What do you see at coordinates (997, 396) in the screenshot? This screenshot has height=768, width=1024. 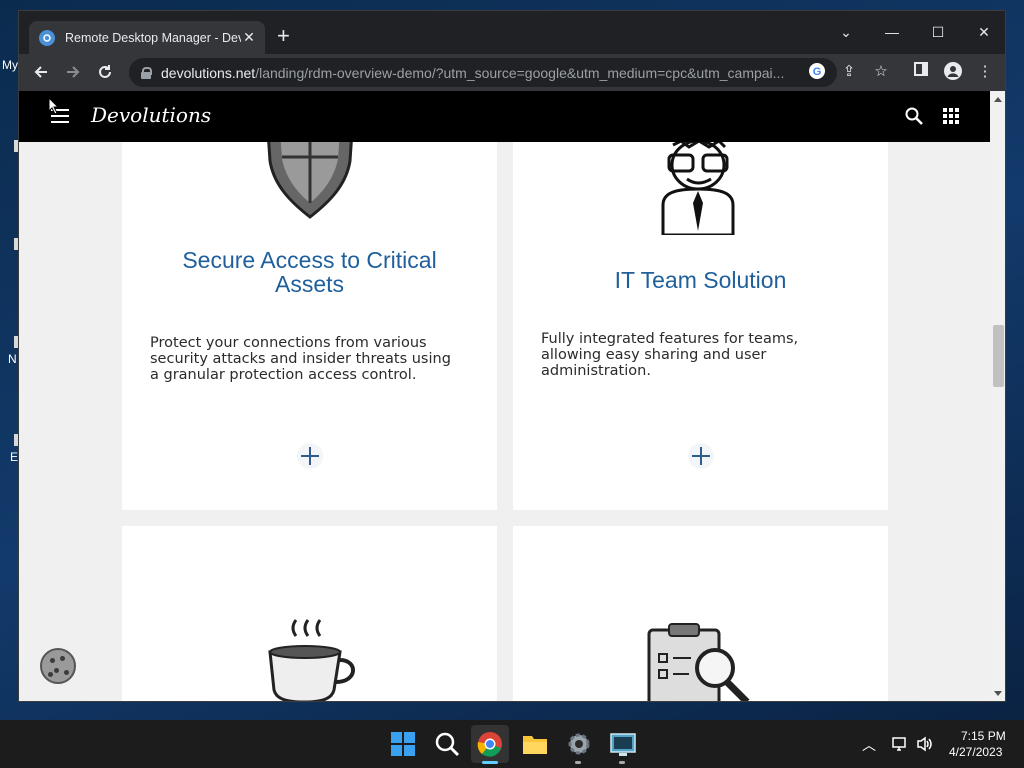 I see `page-scrollbar` at bounding box center [997, 396].